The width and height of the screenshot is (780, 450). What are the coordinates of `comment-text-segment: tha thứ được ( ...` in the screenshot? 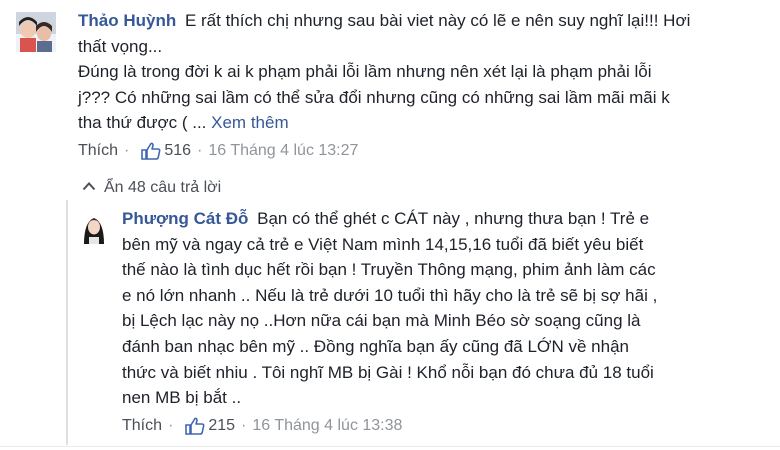 It's located at (142, 123).